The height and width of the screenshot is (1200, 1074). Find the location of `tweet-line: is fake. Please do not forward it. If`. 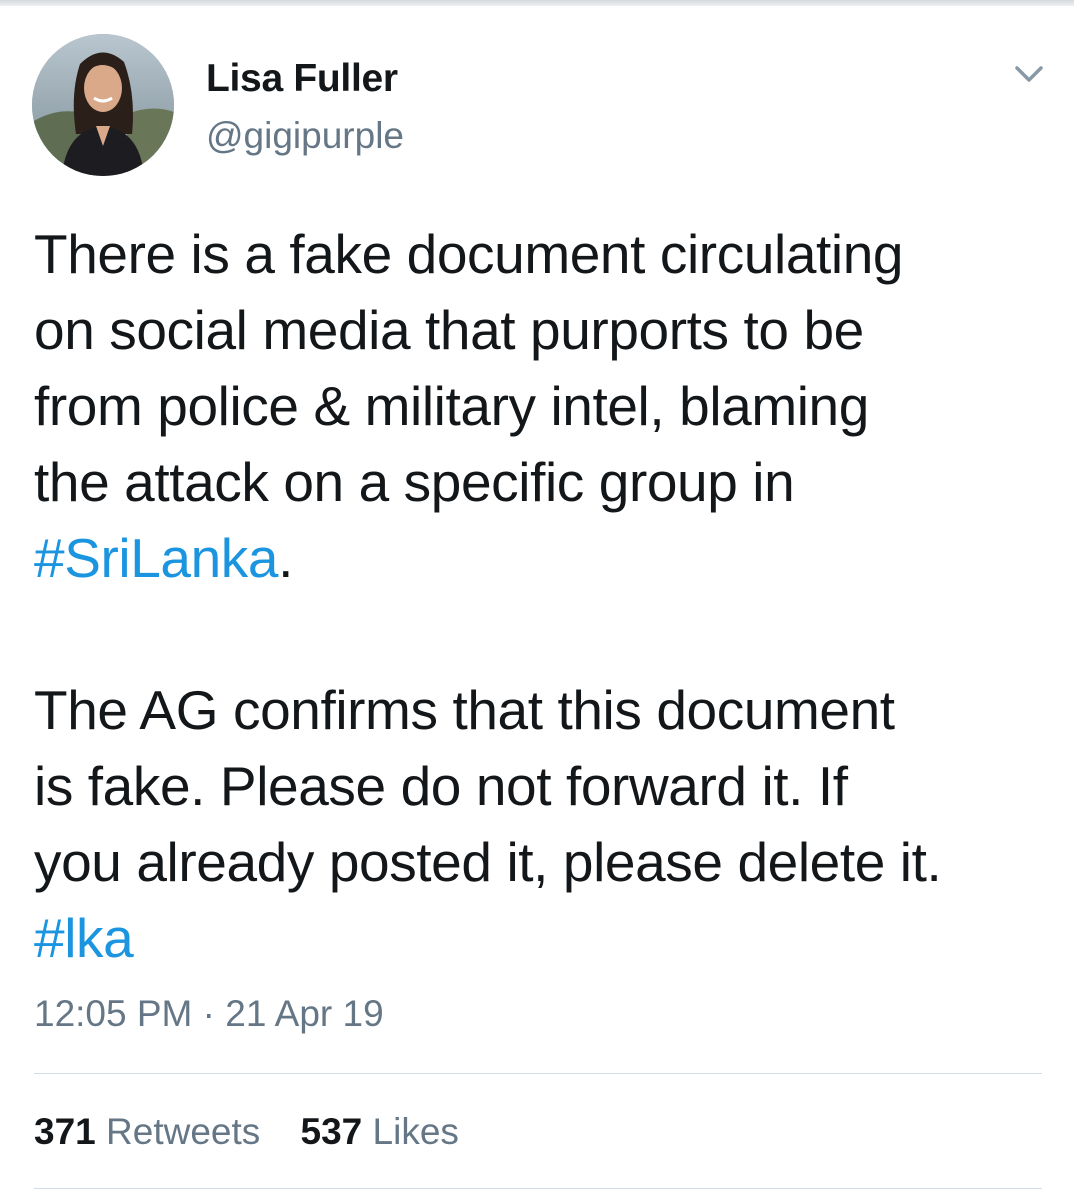

tweet-line: is fake. Please do not forward it. If is located at coordinates (441, 786).